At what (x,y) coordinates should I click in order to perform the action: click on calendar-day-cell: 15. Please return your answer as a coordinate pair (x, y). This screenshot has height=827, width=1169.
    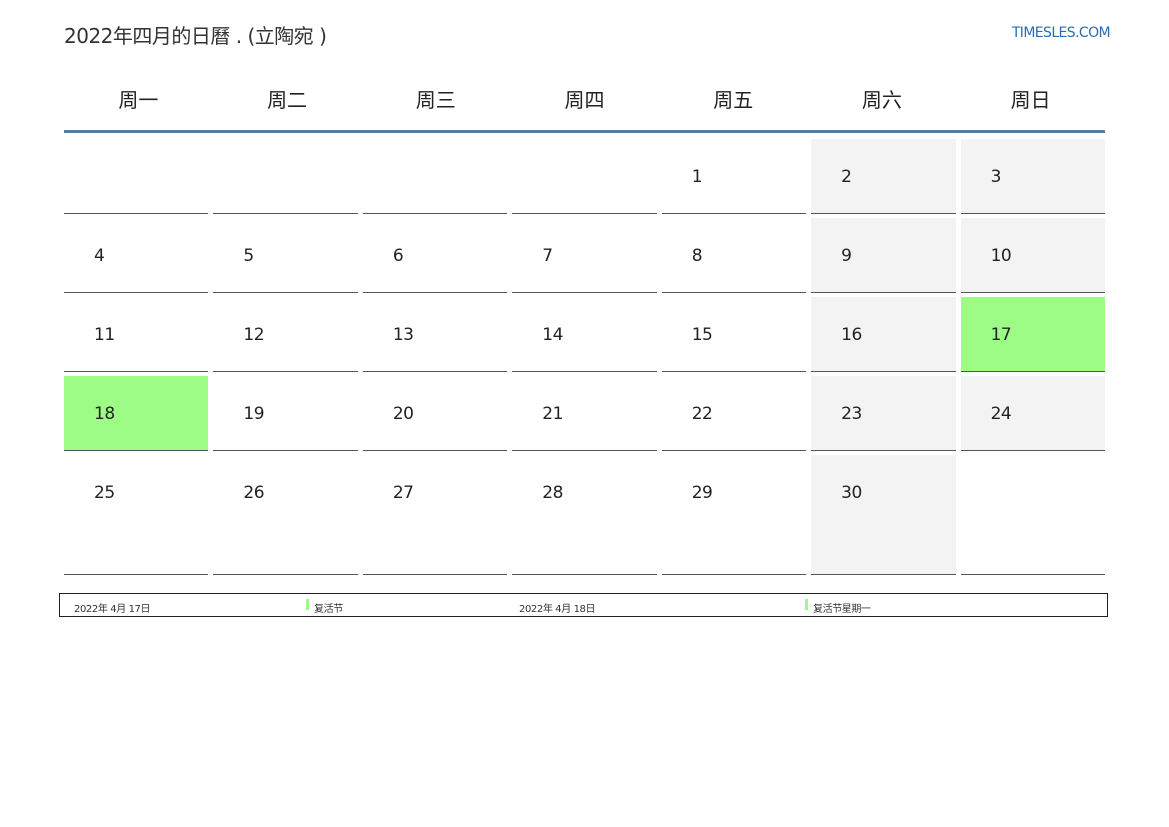
    Looking at the image, I should click on (734, 334).